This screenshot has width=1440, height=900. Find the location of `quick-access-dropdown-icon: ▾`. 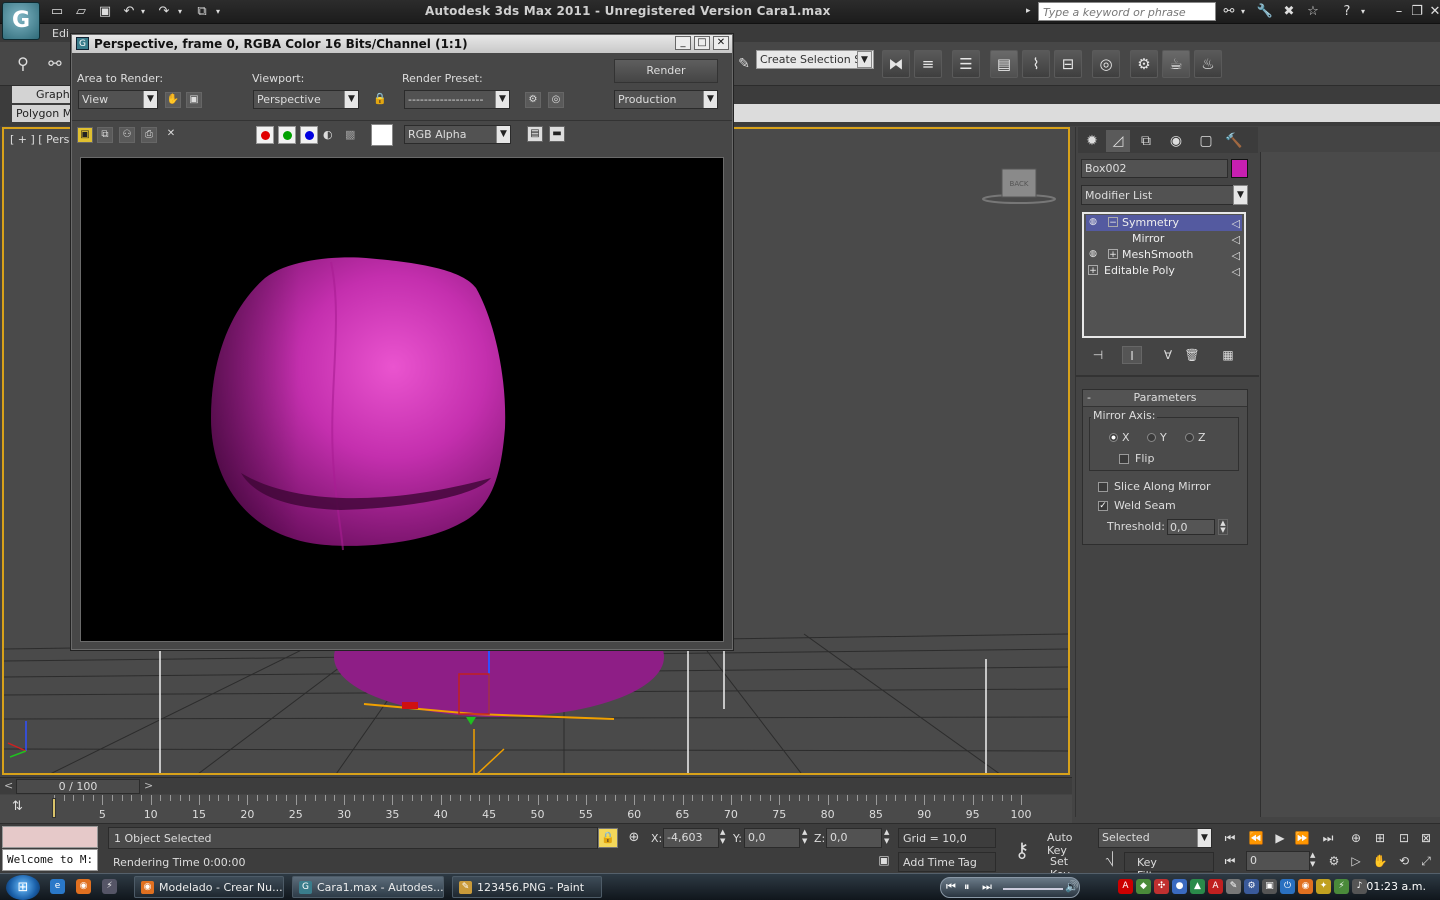

quick-access-dropdown-icon: ▾ is located at coordinates (218, 11).